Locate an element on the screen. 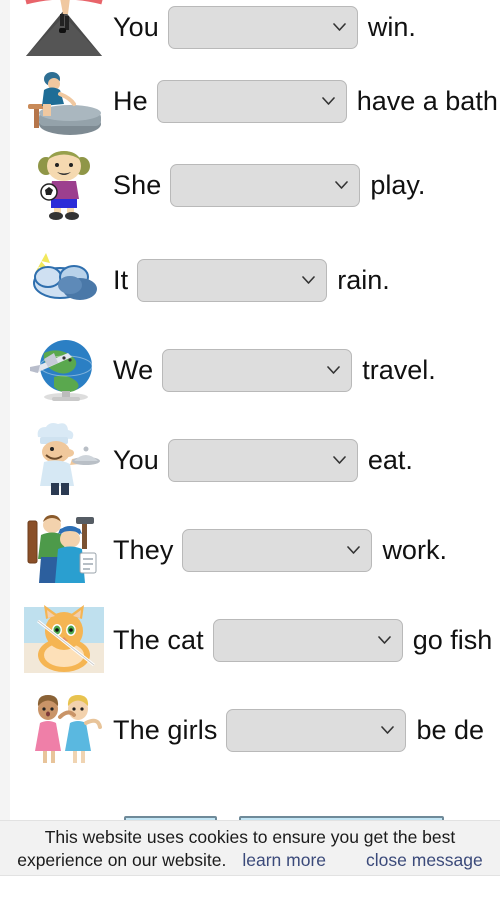  page-footer-space is located at coordinates (250, 896).